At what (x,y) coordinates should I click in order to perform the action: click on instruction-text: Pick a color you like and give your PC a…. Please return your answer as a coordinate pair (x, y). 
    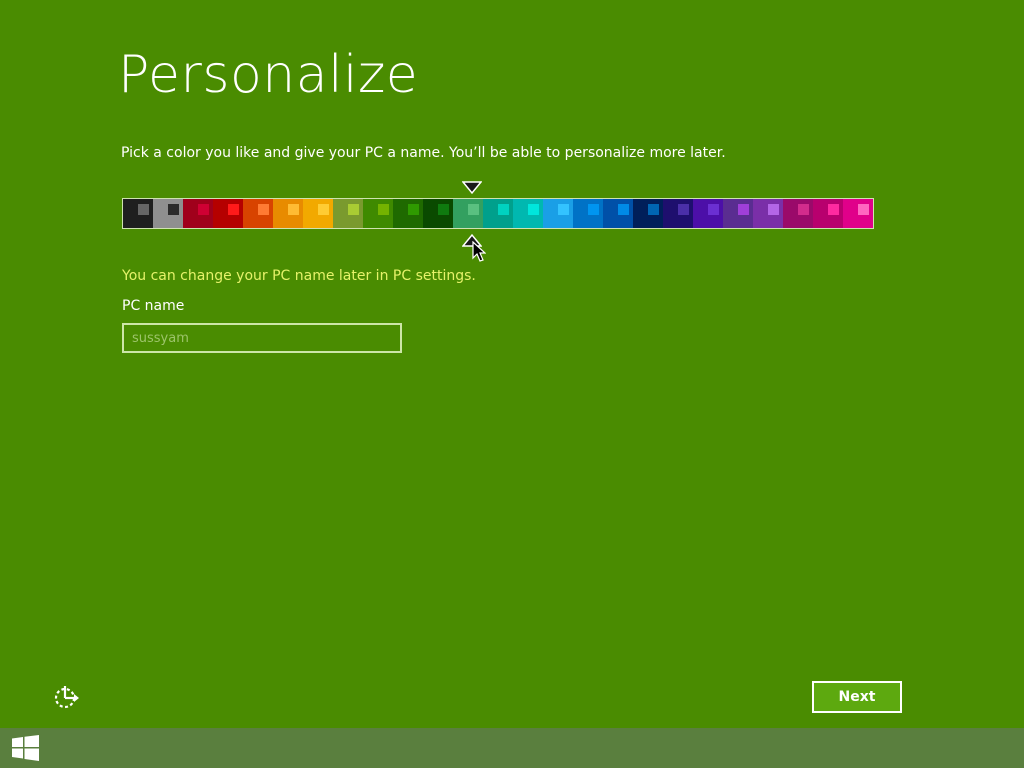
    Looking at the image, I should click on (423, 153).